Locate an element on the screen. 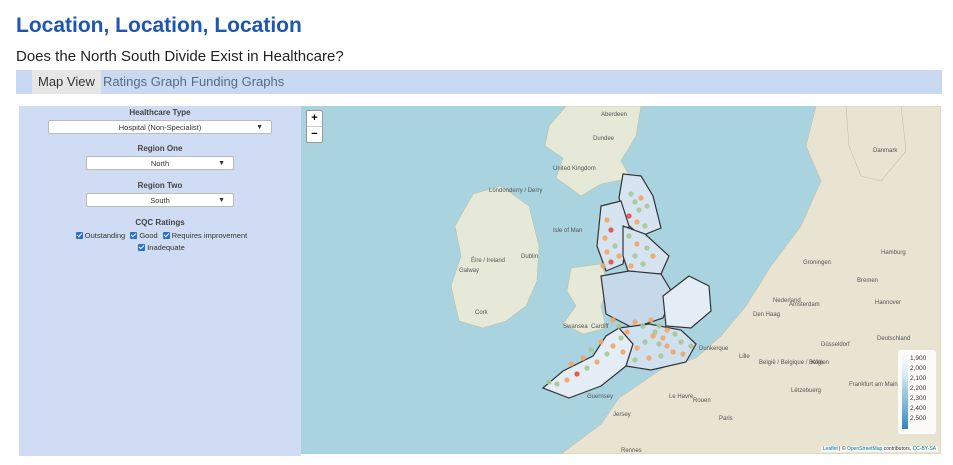 This screenshot has width=953, height=465. tab-funding-graphs: Funding Graphs is located at coordinates (237, 82).